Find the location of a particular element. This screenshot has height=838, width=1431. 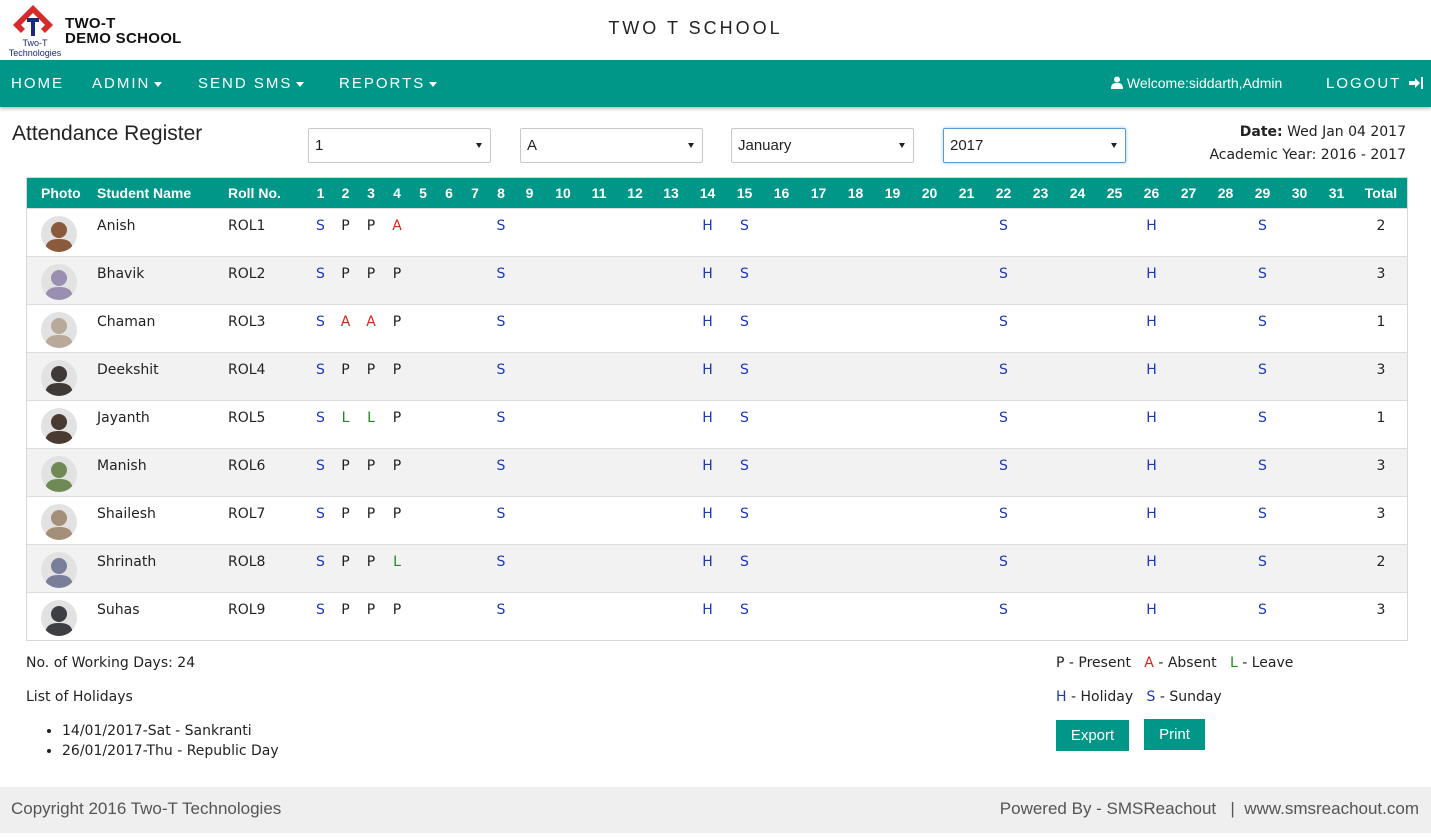

sign-out-icon is located at coordinates (1416, 83).